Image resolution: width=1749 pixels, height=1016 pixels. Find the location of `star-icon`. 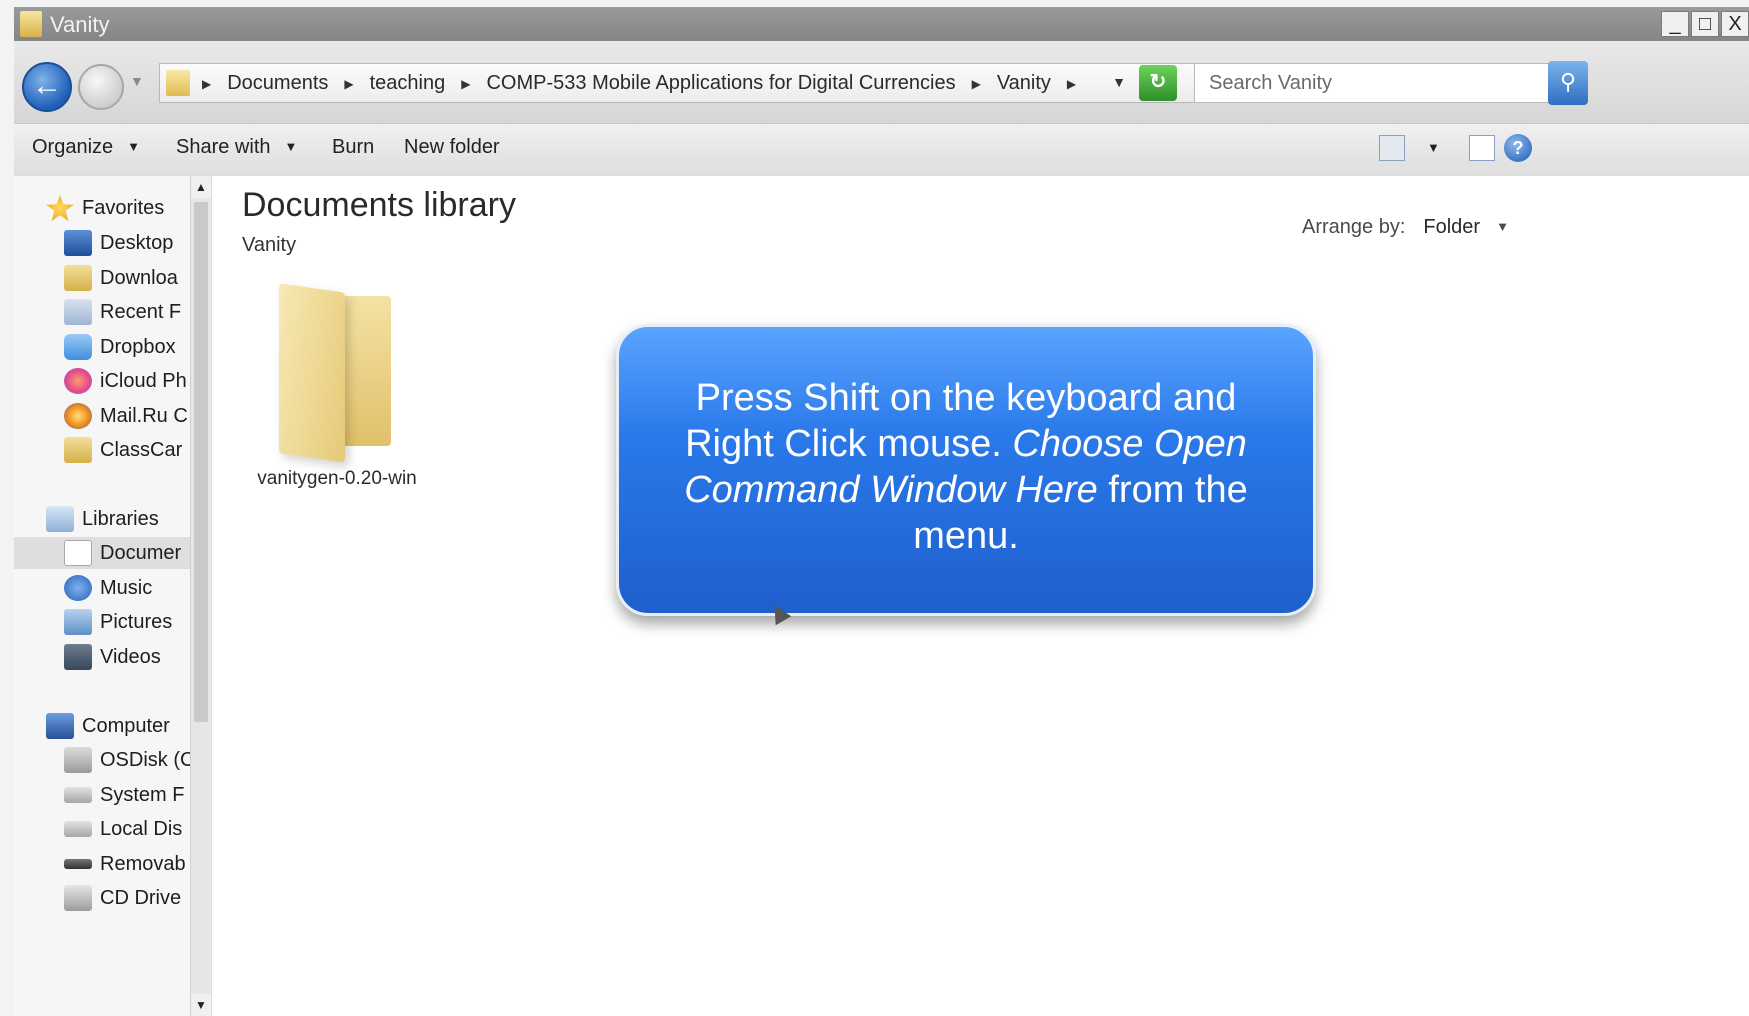

star-icon is located at coordinates (60, 208).